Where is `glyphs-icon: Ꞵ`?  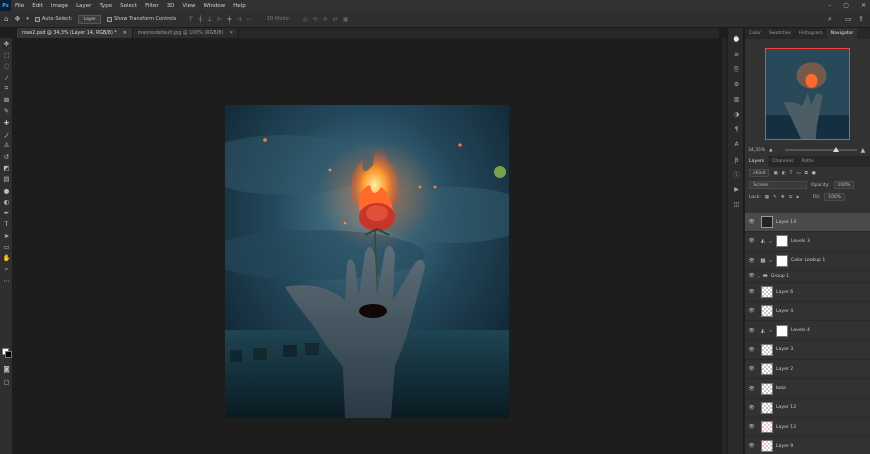
glyphs-icon: Ꞵ is located at coordinates (736, 159).